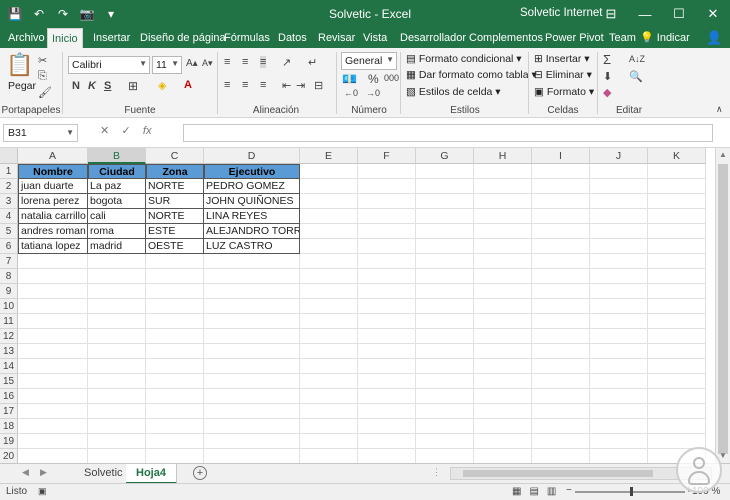 This screenshot has height=500, width=730. I want to click on cell-g9, so click(445, 291).